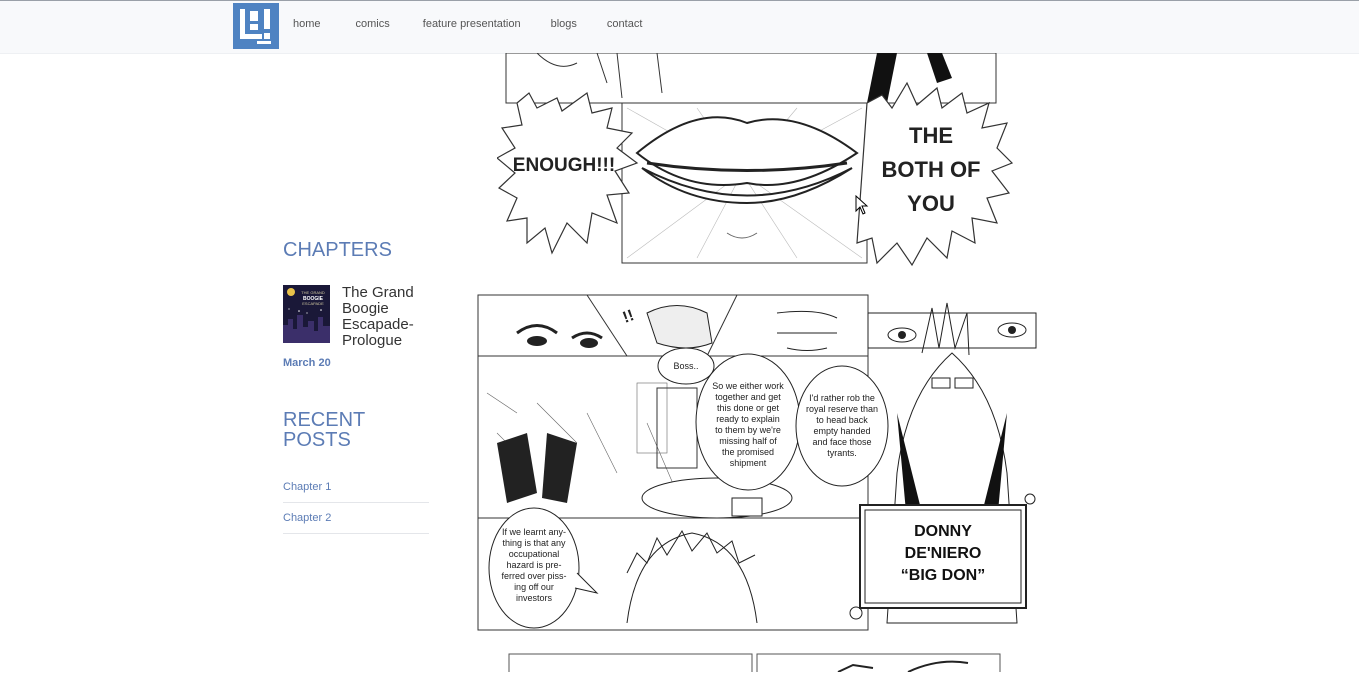 The height and width of the screenshot is (677, 1359). I want to click on svg-text: So we either work, so click(748, 386).